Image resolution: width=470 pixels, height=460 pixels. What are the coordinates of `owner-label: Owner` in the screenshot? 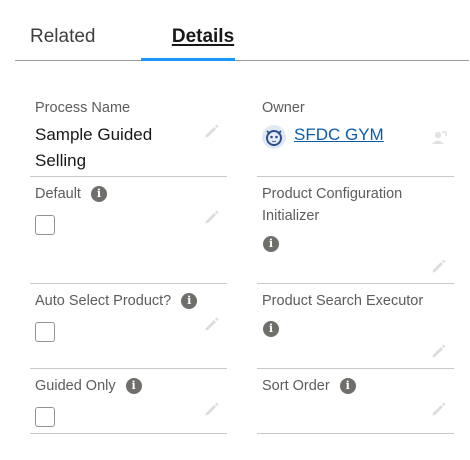 It's located at (283, 108).